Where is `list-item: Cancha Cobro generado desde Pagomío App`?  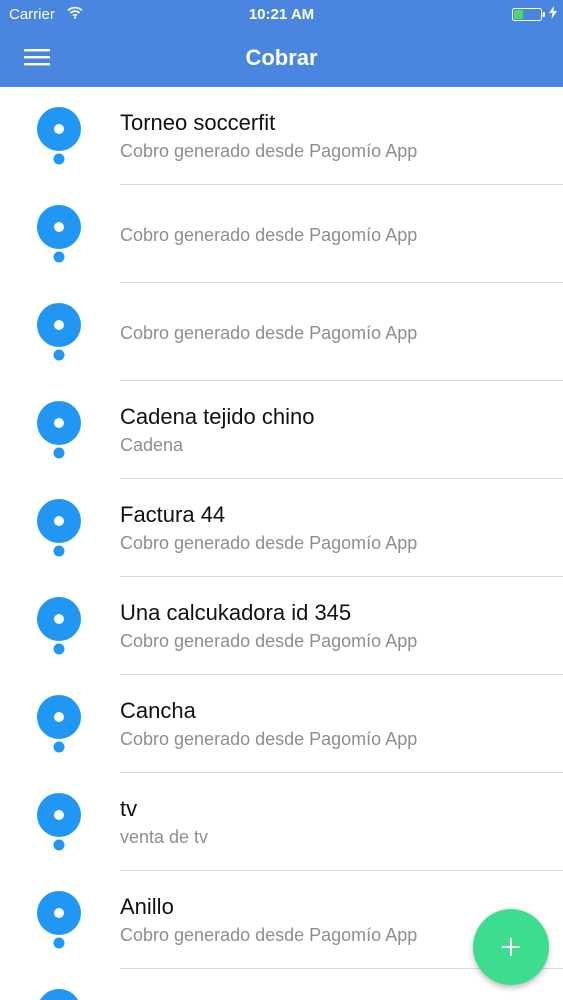
list-item: Cancha Cobro generado desde Pagomío App is located at coordinates (281, 724).